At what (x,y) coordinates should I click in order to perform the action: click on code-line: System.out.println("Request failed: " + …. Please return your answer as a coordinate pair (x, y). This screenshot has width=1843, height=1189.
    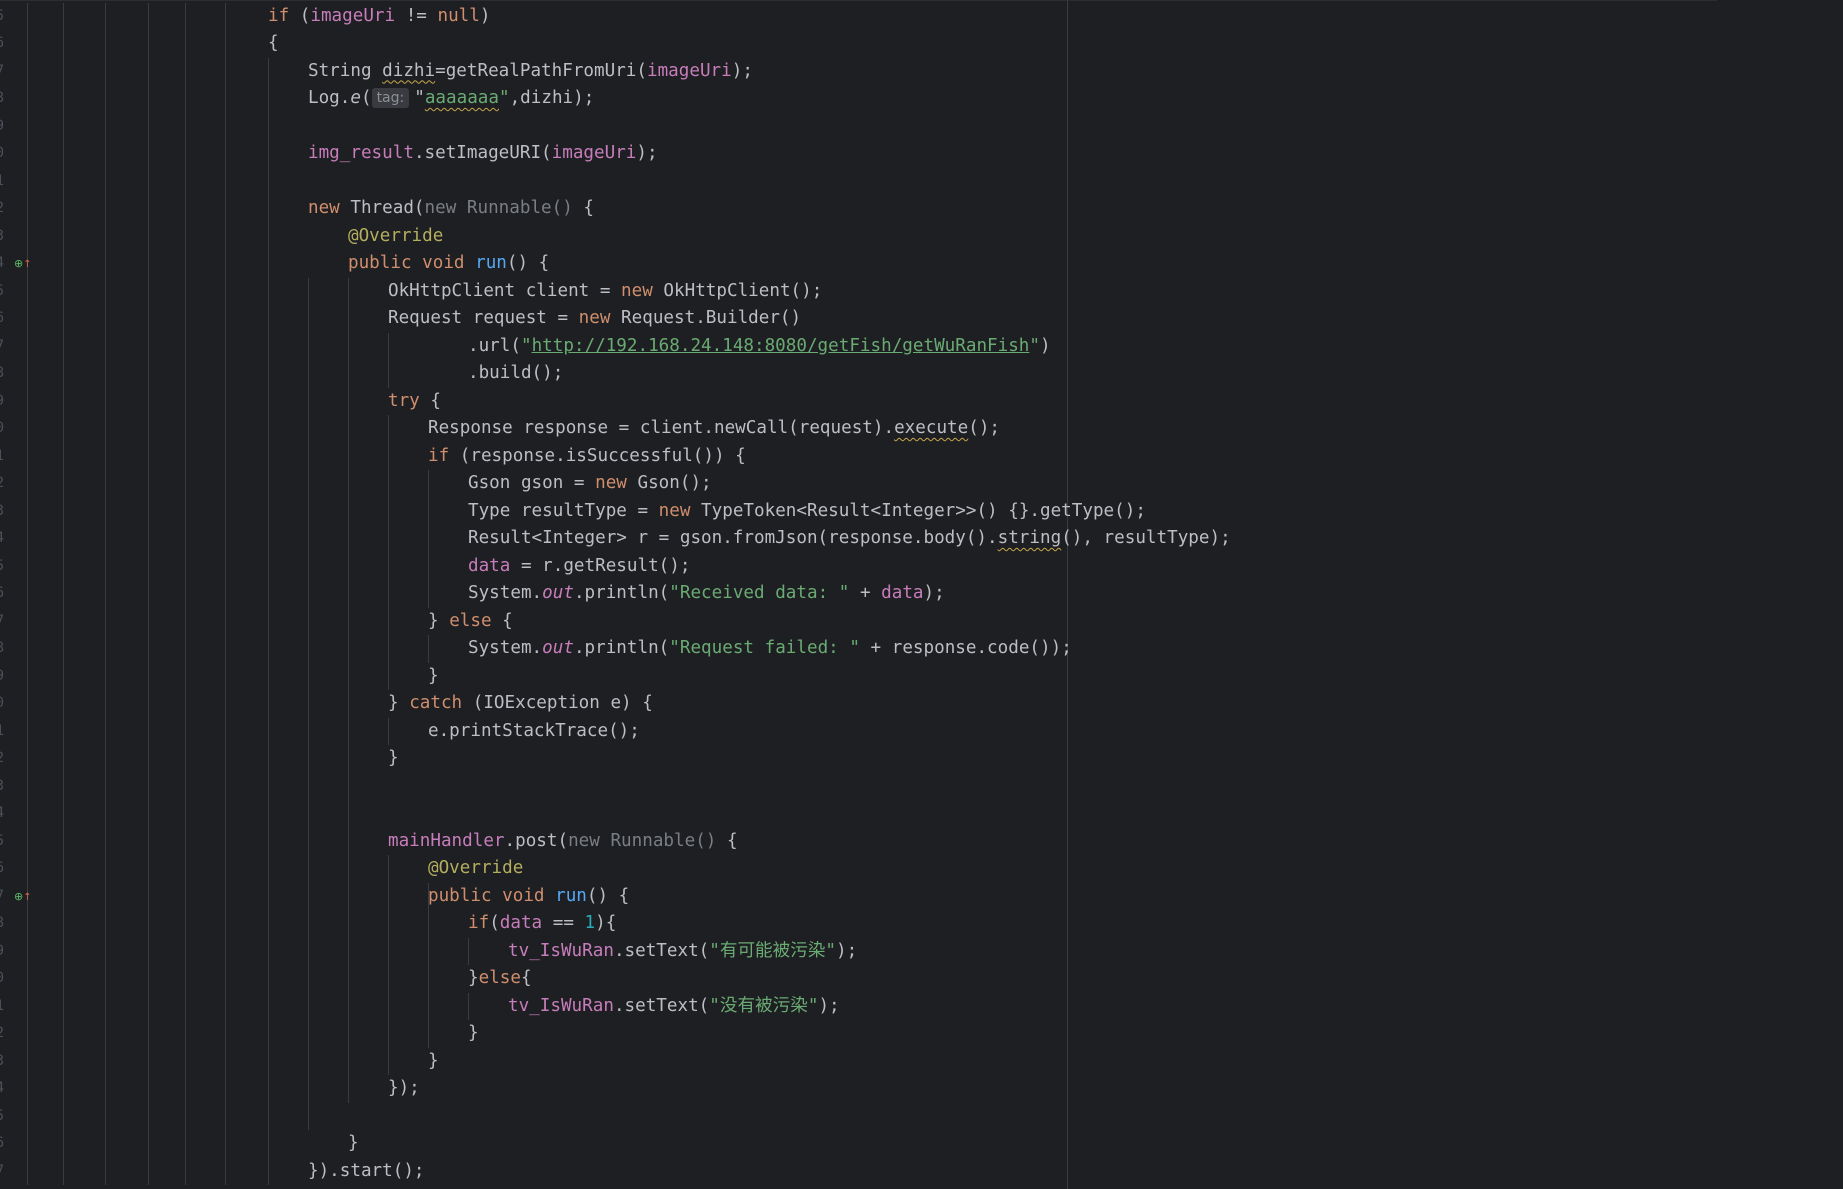
    Looking at the image, I should click on (770, 649).